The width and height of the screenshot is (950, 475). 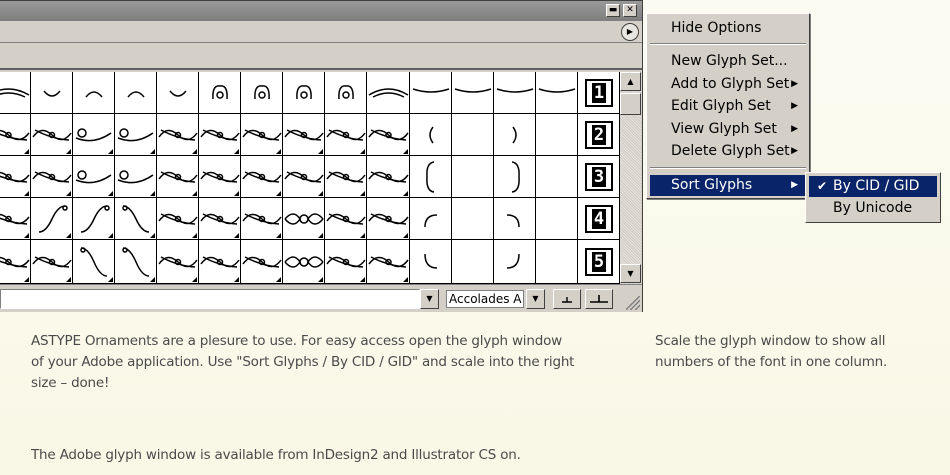 What do you see at coordinates (599, 299) in the screenshot?
I see `zoom-in-icon` at bounding box center [599, 299].